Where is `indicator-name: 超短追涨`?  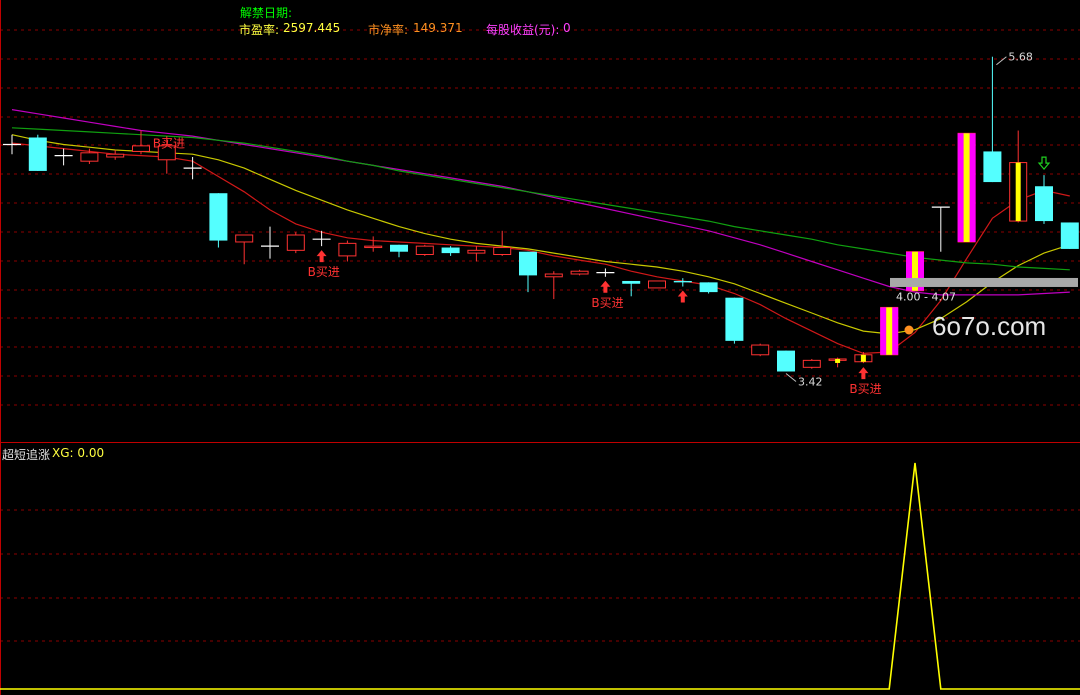
indicator-name: 超短追涨 is located at coordinates (26, 455).